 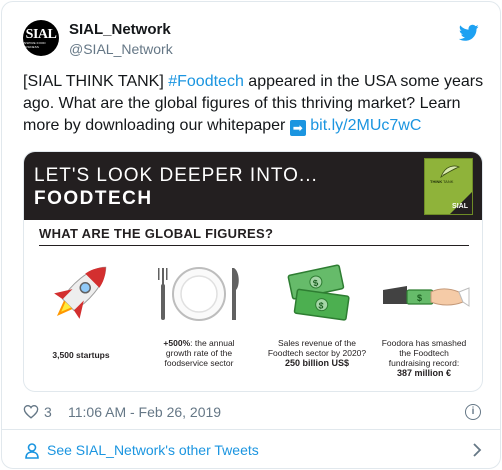 What do you see at coordinates (177, 343) in the screenshot?
I see `figure-growth-bold: +500%` at bounding box center [177, 343].